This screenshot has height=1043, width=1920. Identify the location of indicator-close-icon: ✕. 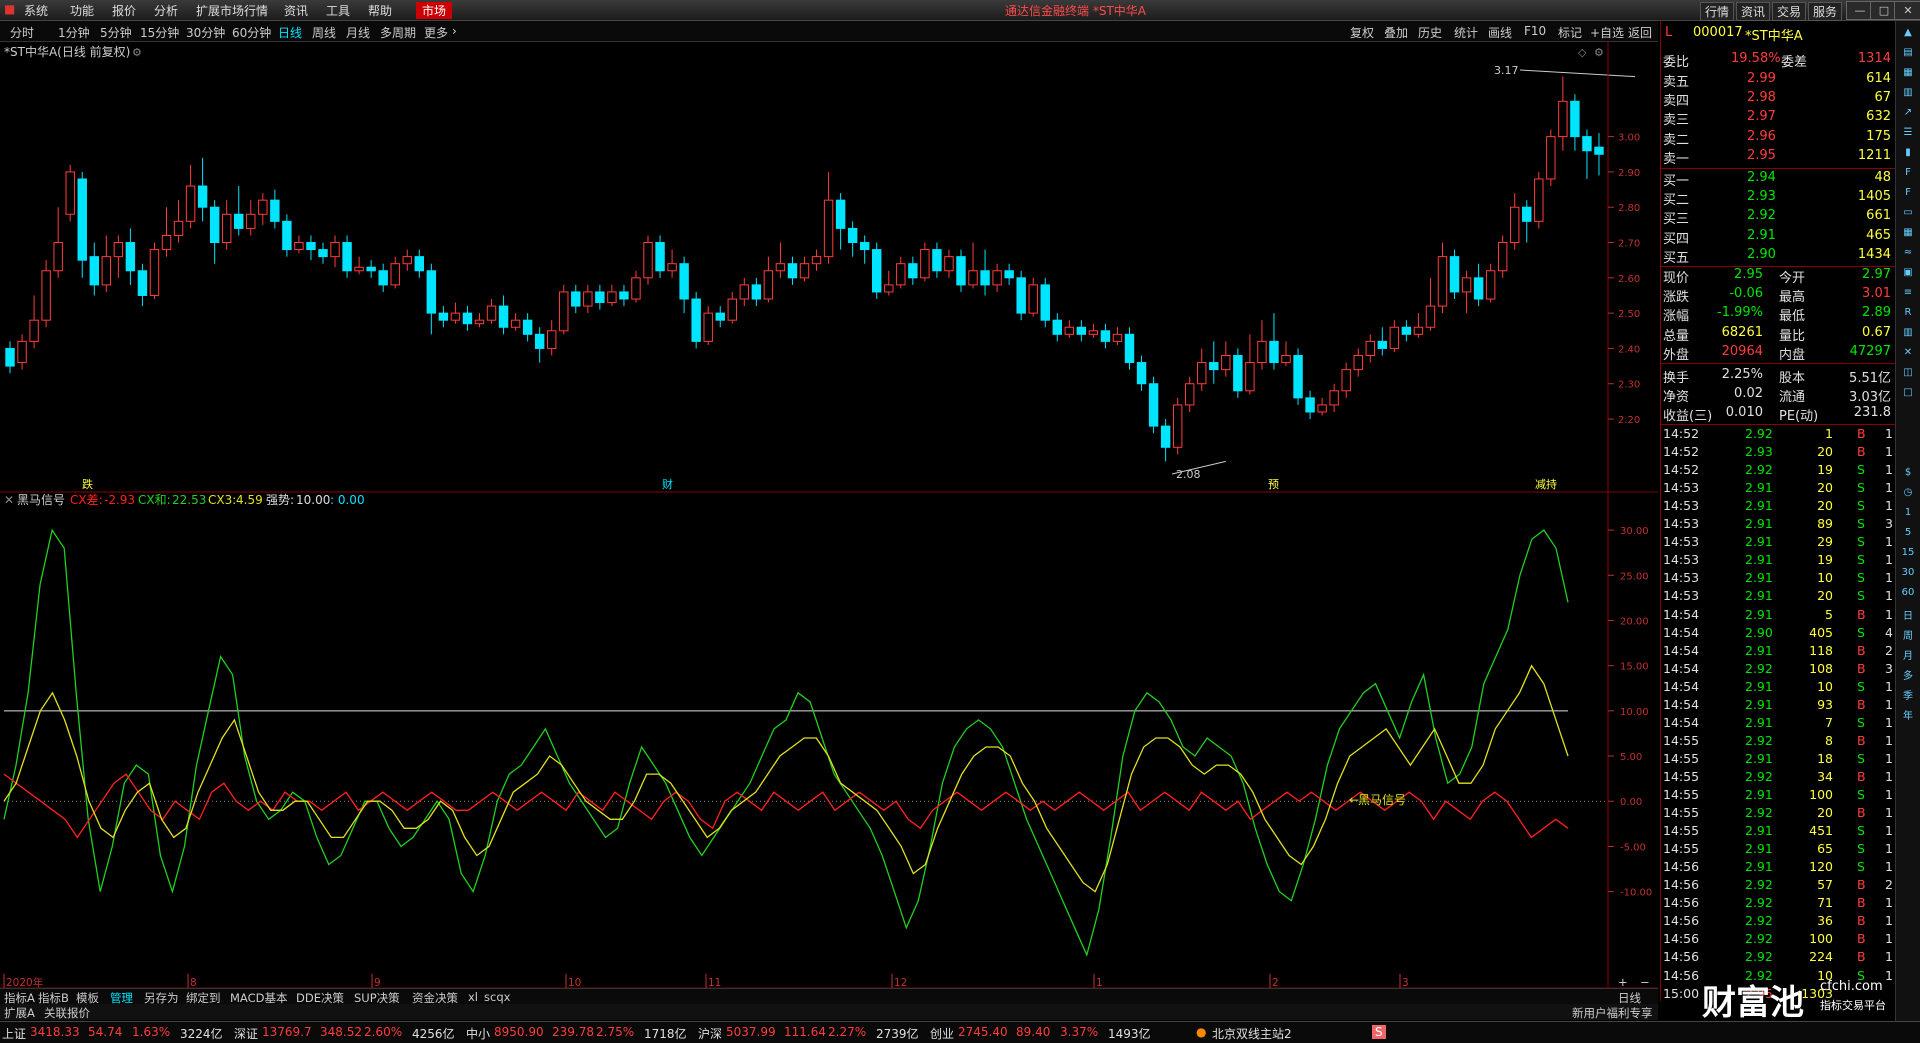
(9, 500).